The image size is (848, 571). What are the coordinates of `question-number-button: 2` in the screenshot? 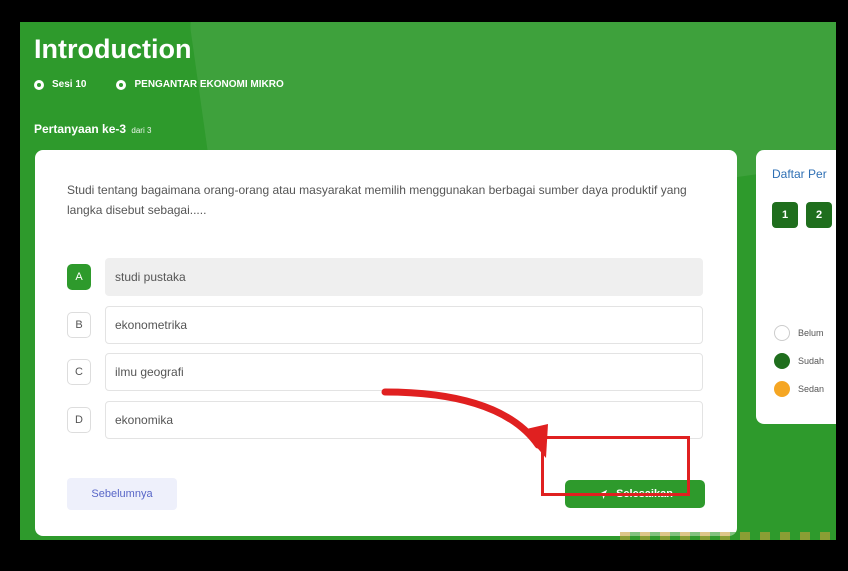 It's located at (819, 215).